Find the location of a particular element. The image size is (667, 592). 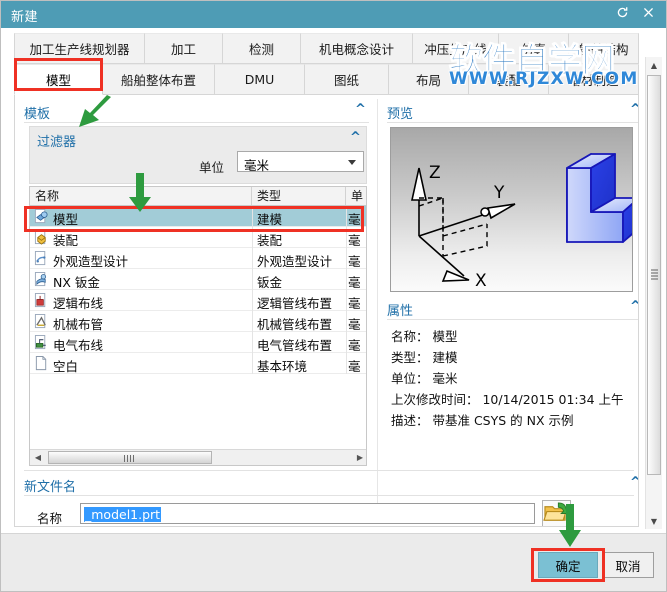

svg-text: Y is located at coordinates (499, 193).